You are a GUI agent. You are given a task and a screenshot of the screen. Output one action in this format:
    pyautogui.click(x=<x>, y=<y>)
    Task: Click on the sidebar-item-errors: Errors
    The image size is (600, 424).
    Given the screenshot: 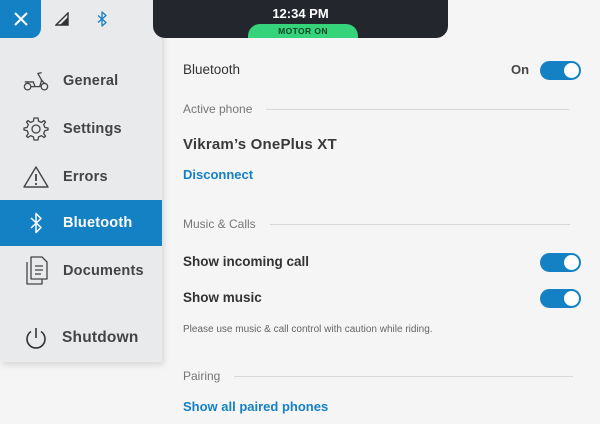 What is the action you would take?
    pyautogui.click(x=81, y=177)
    